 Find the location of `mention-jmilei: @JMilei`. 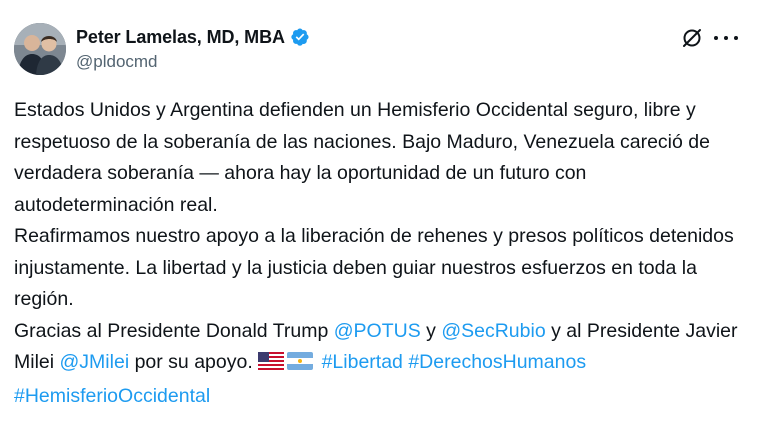

mention-jmilei: @JMilei is located at coordinates (95, 362).